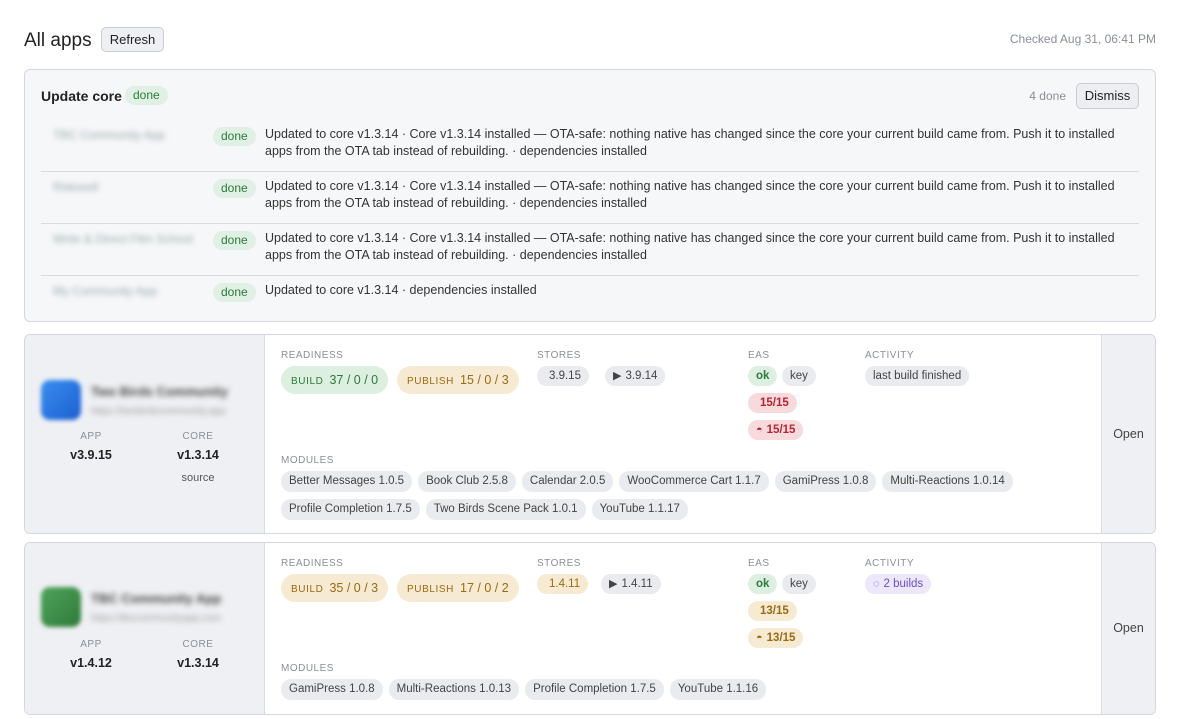  I want to click on app-name: Two Birds Community, so click(159, 391).